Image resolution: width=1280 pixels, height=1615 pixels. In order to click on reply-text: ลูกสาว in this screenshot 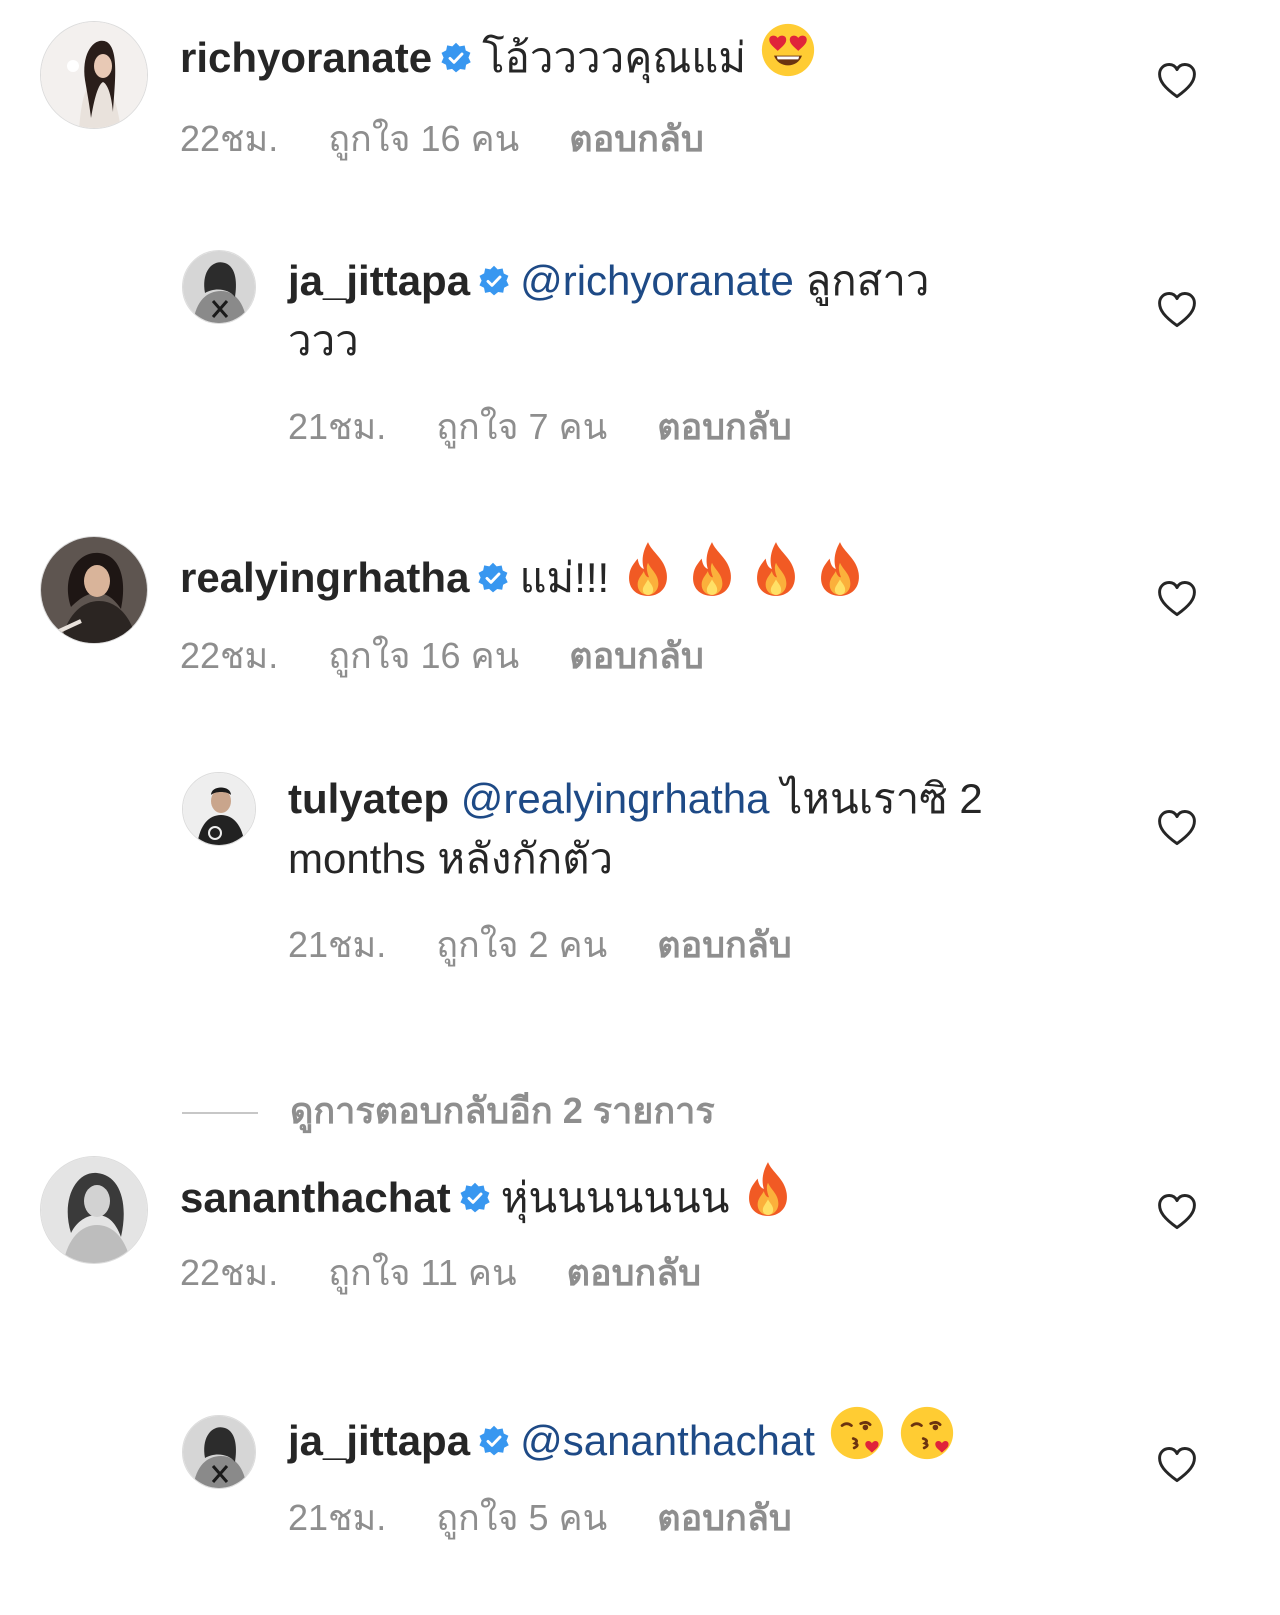, I will do `click(867, 280)`.